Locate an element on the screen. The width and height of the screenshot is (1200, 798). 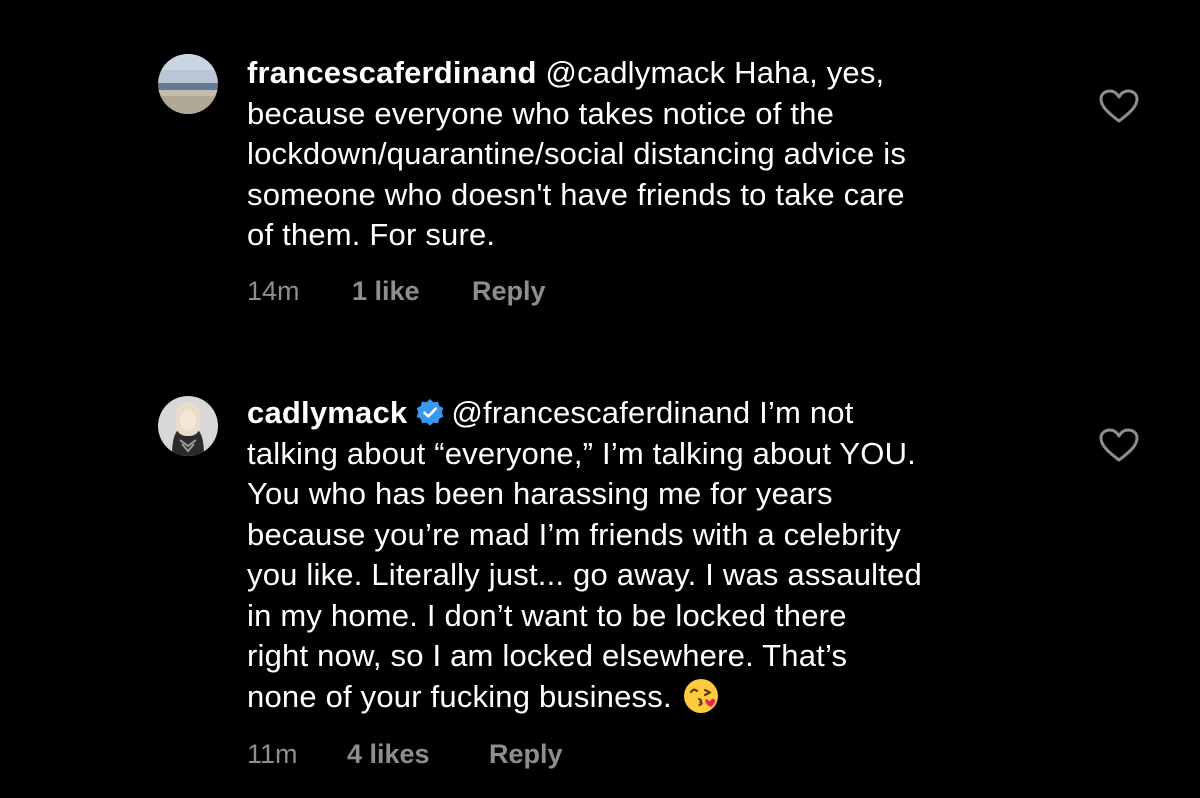
comment-text: because everyone who takes notice of the is located at coordinates (541, 113).